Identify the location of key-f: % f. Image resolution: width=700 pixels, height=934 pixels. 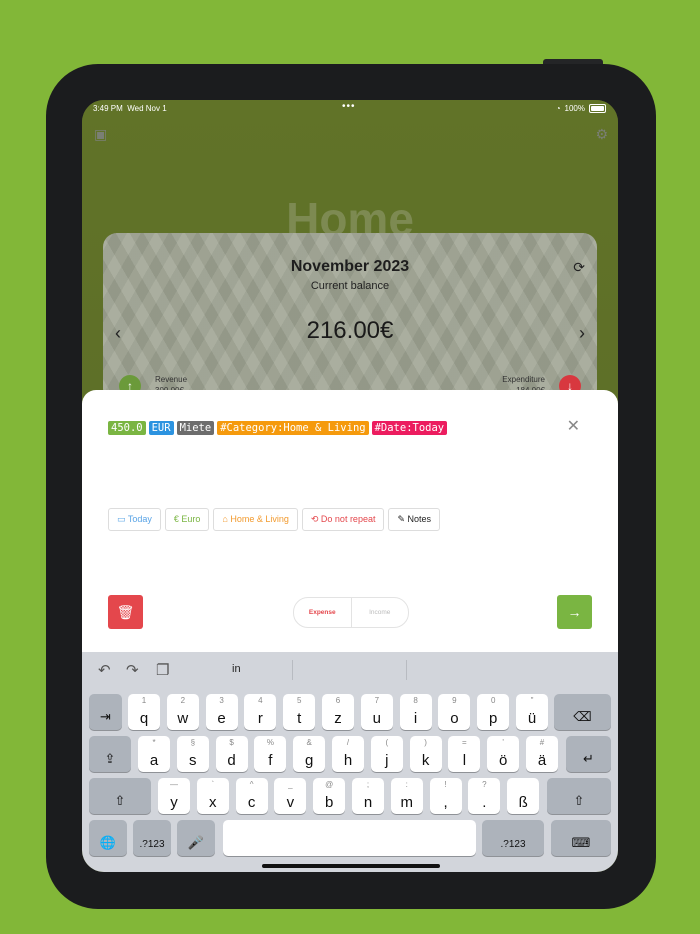
(270, 754).